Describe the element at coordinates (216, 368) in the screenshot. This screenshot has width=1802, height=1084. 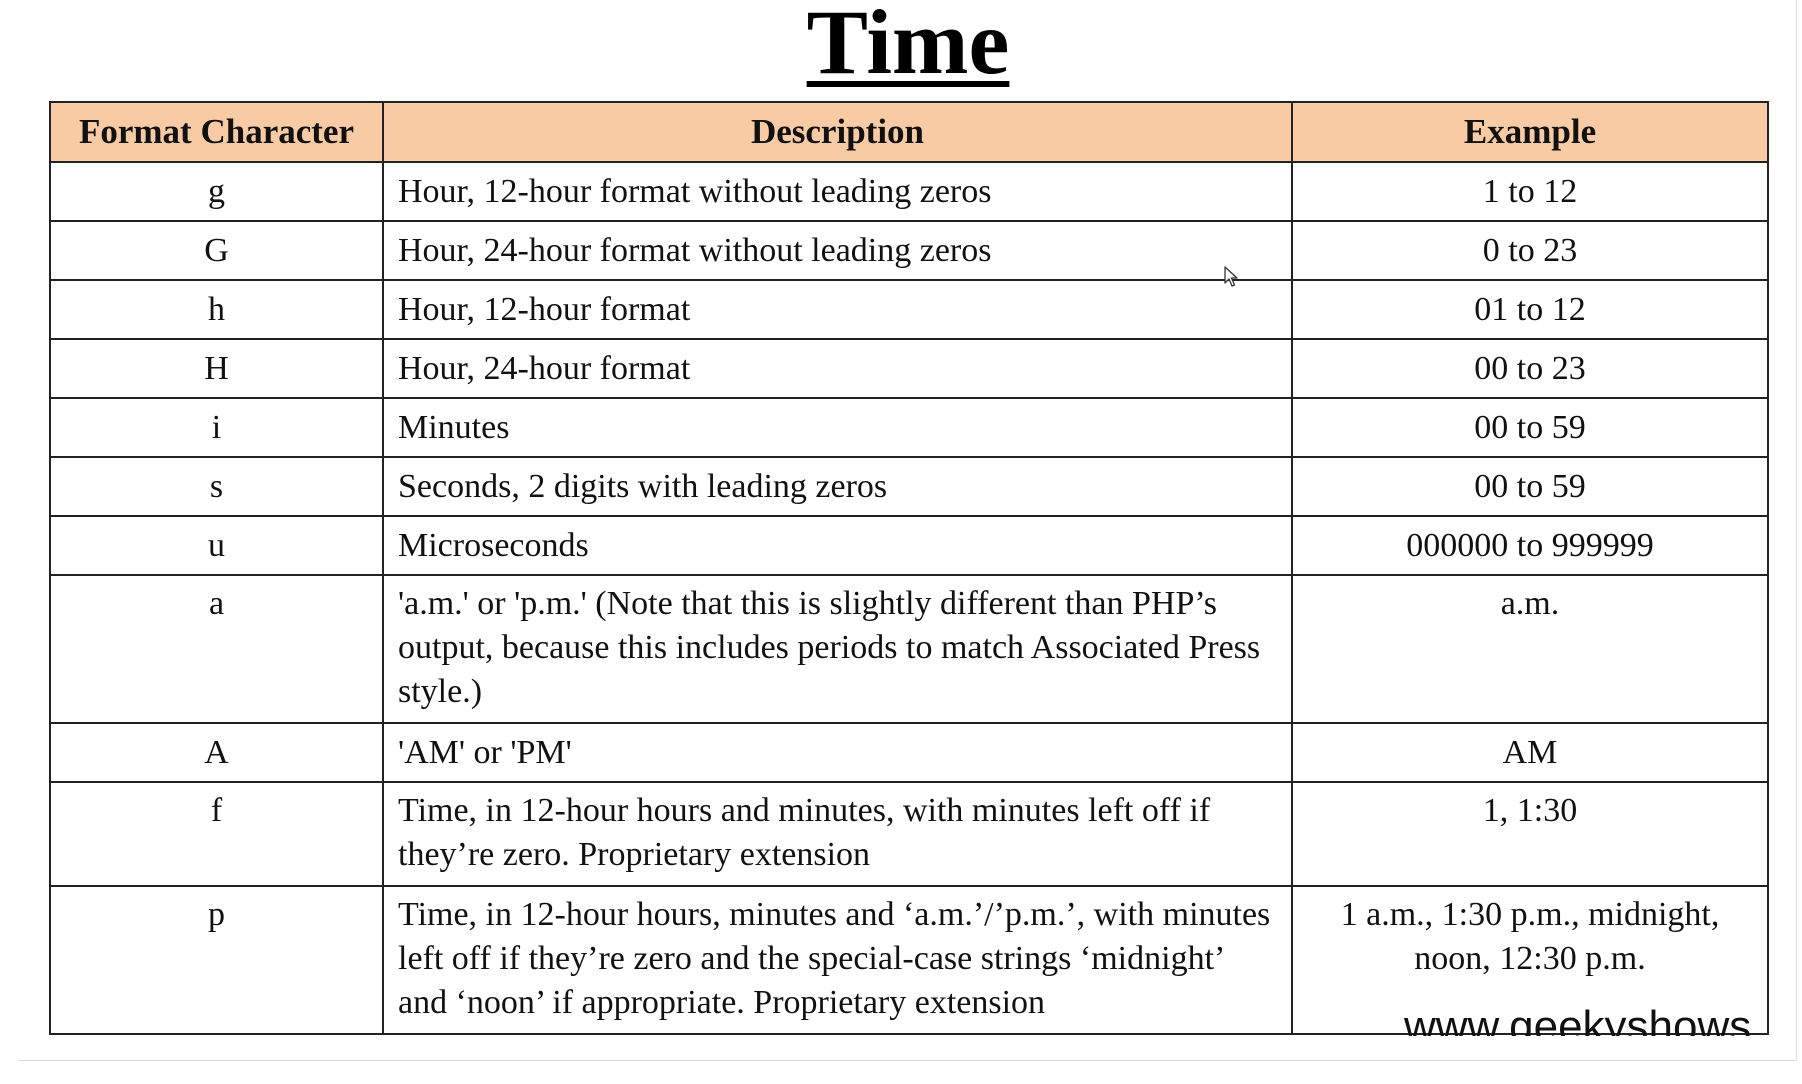
I see `format-cell: H` at that location.